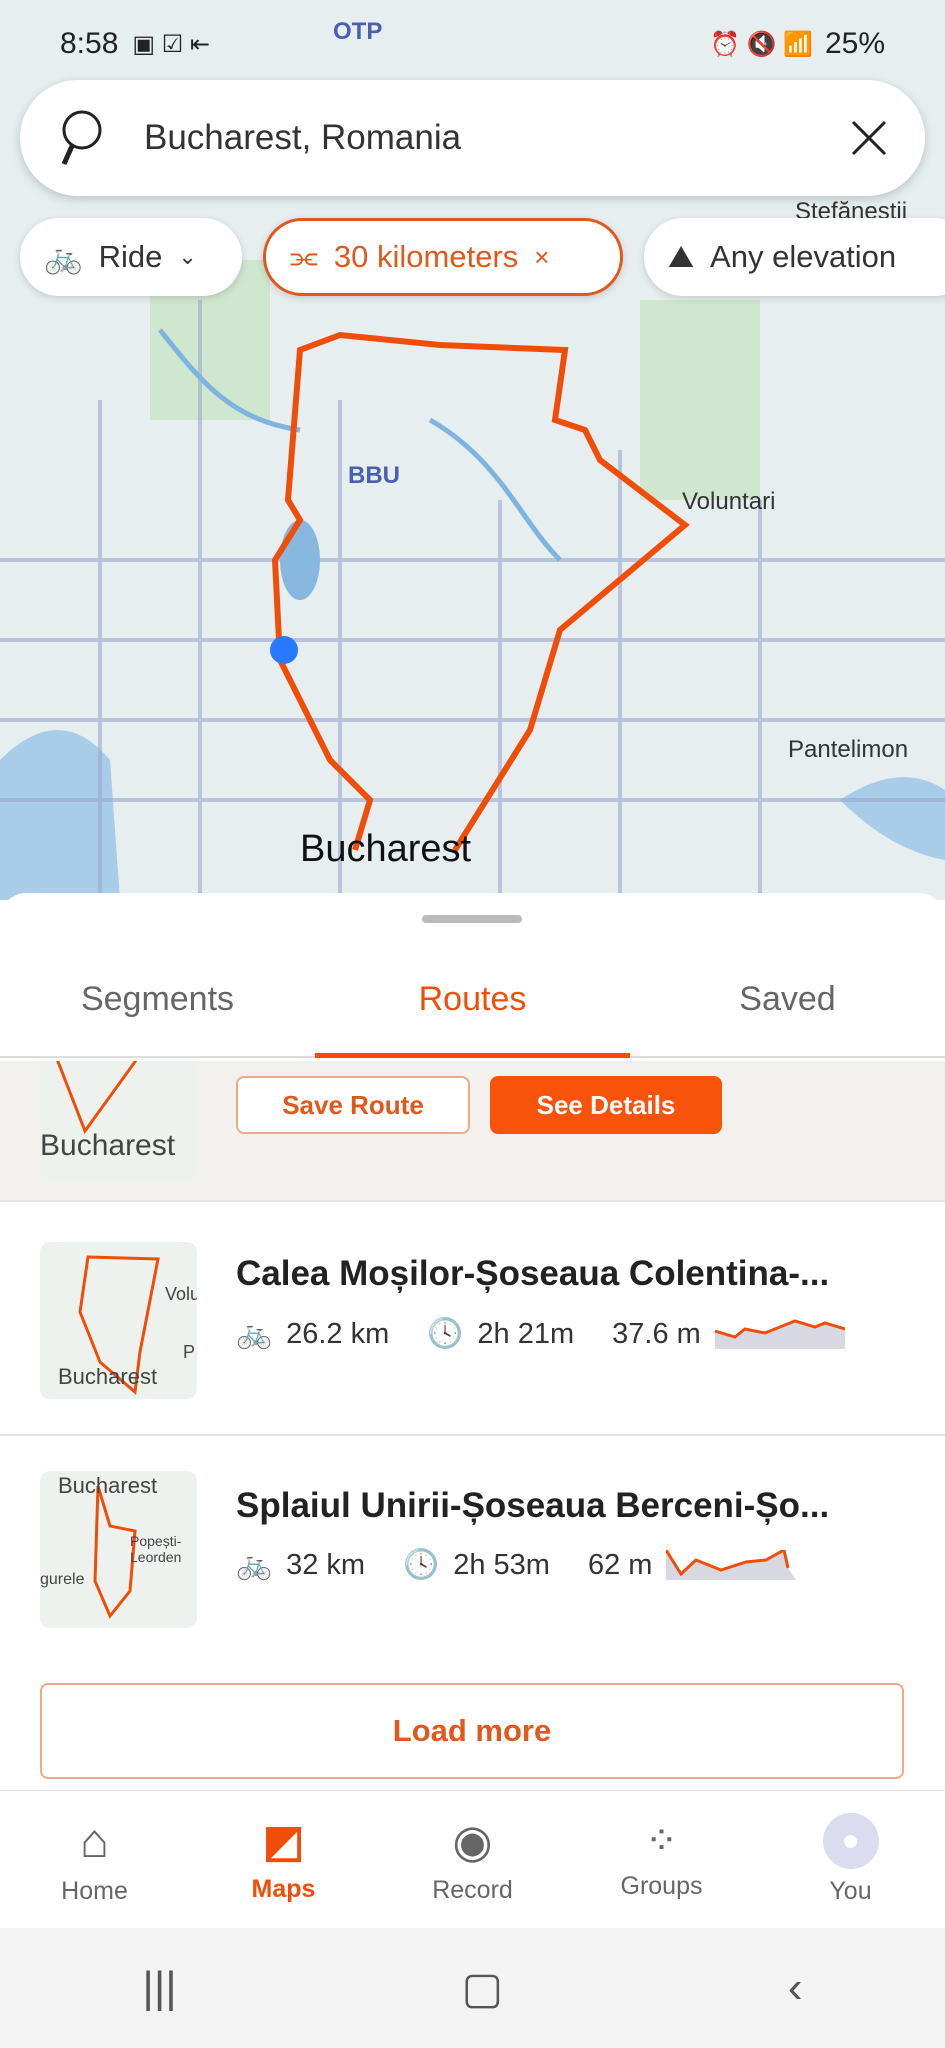  I want to click on route-thumbnail: Bucharest Popești-Leorden gurele, so click(118, 1549).